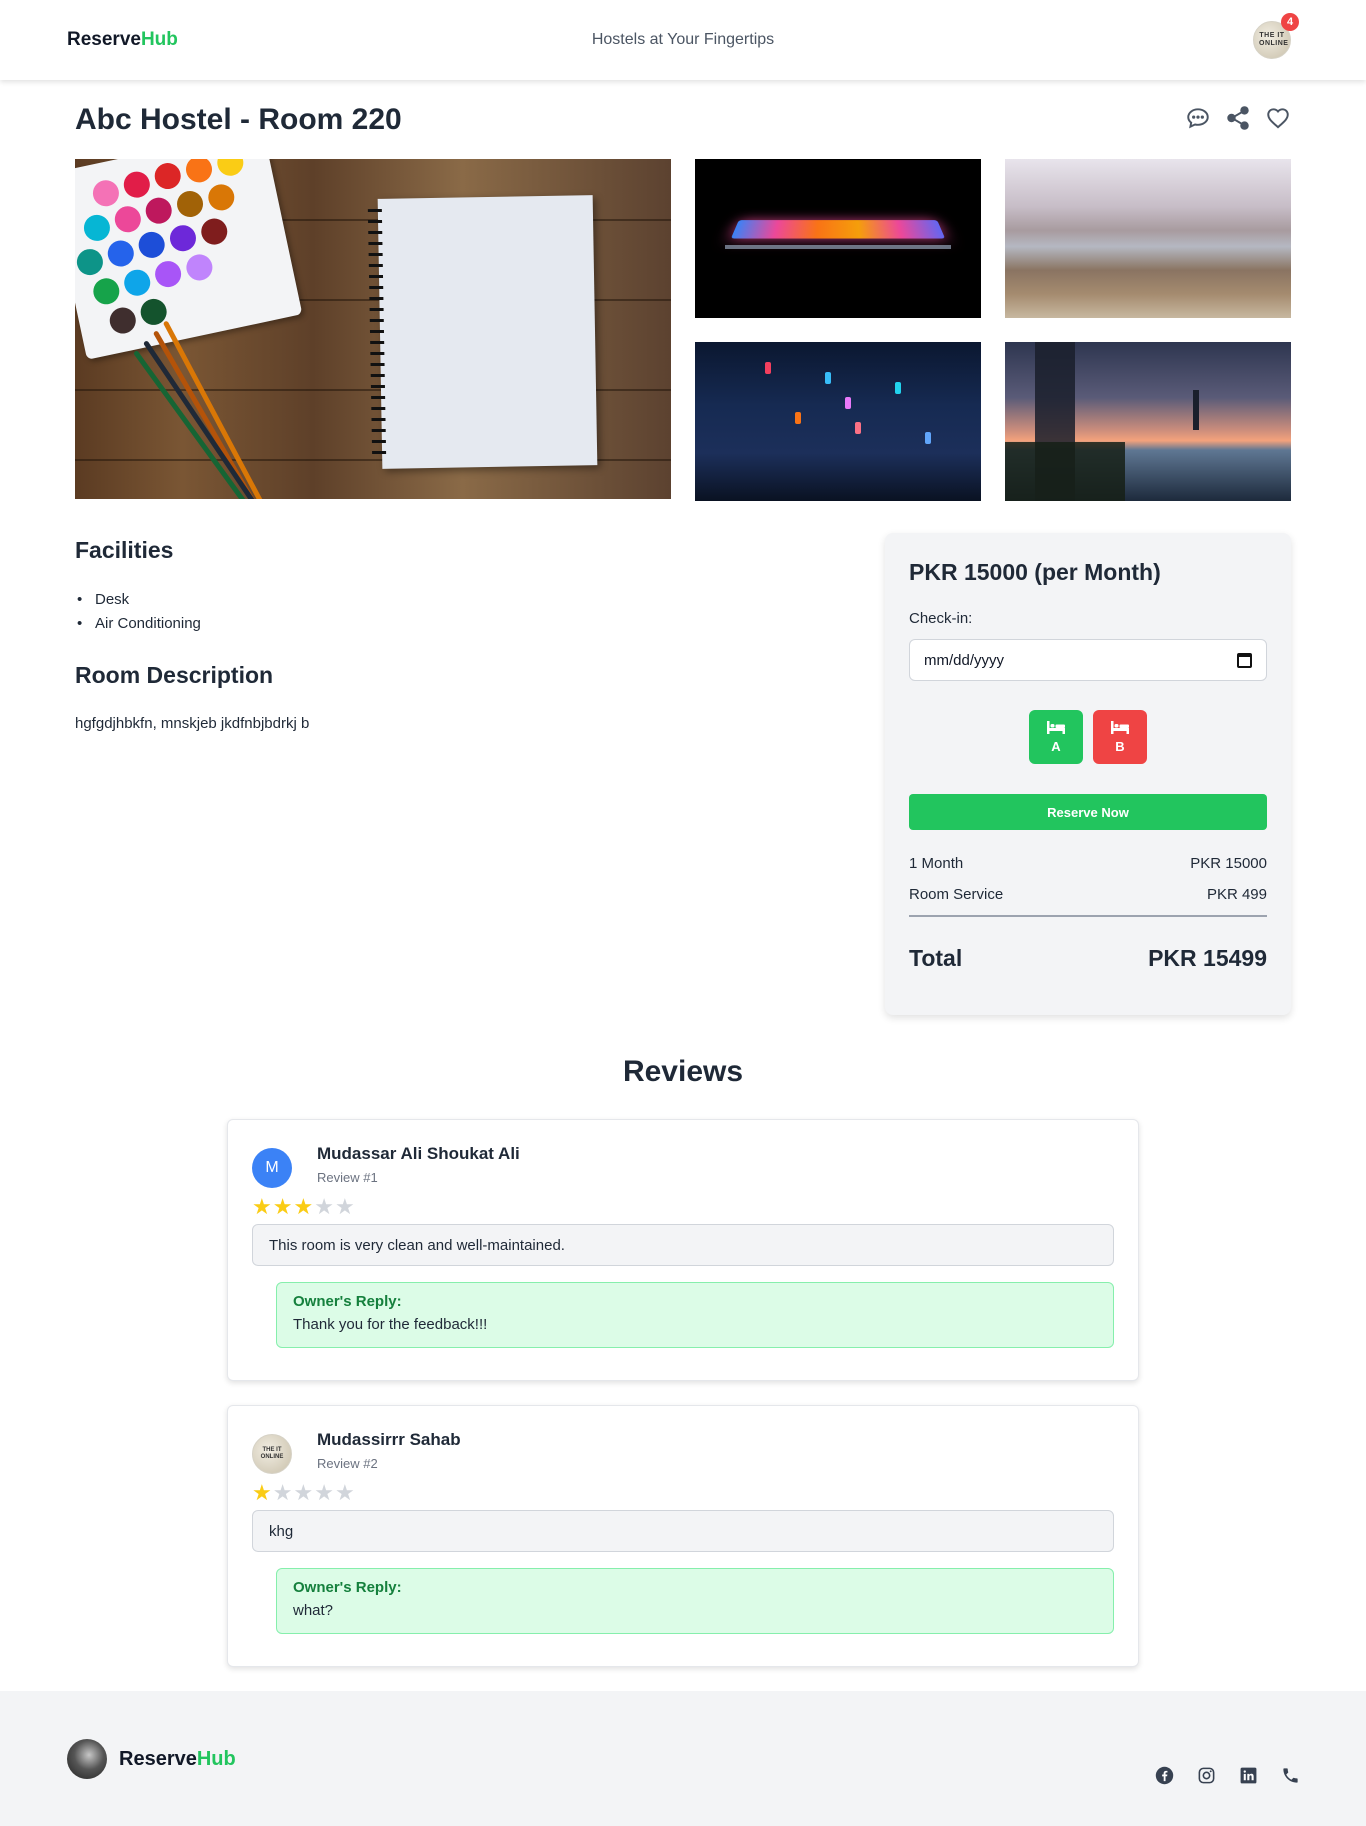  Describe the element at coordinates (1056, 737) in the screenshot. I see `bed-a-button: A` at that location.